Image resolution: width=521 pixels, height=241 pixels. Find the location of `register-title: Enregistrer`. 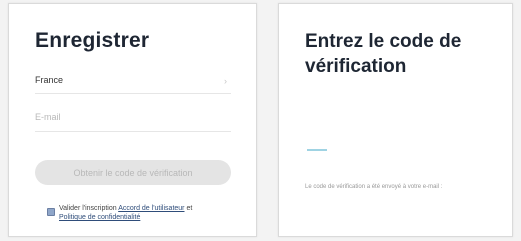

register-title: Enregistrer is located at coordinates (92, 40).